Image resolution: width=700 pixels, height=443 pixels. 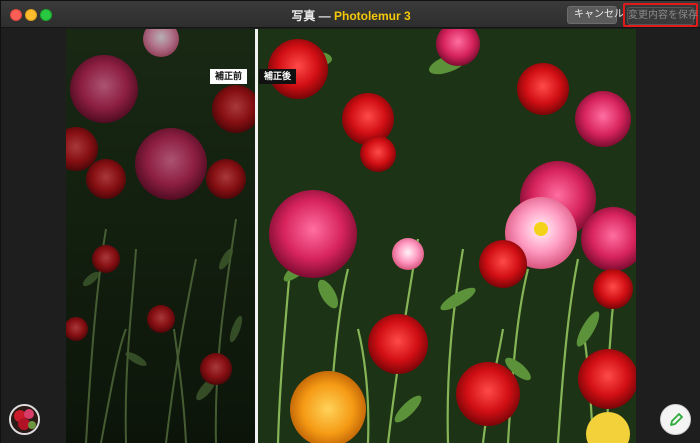 What do you see at coordinates (675, 419) in the screenshot?
I see `brush-icon` at bounding box center [675, 419].